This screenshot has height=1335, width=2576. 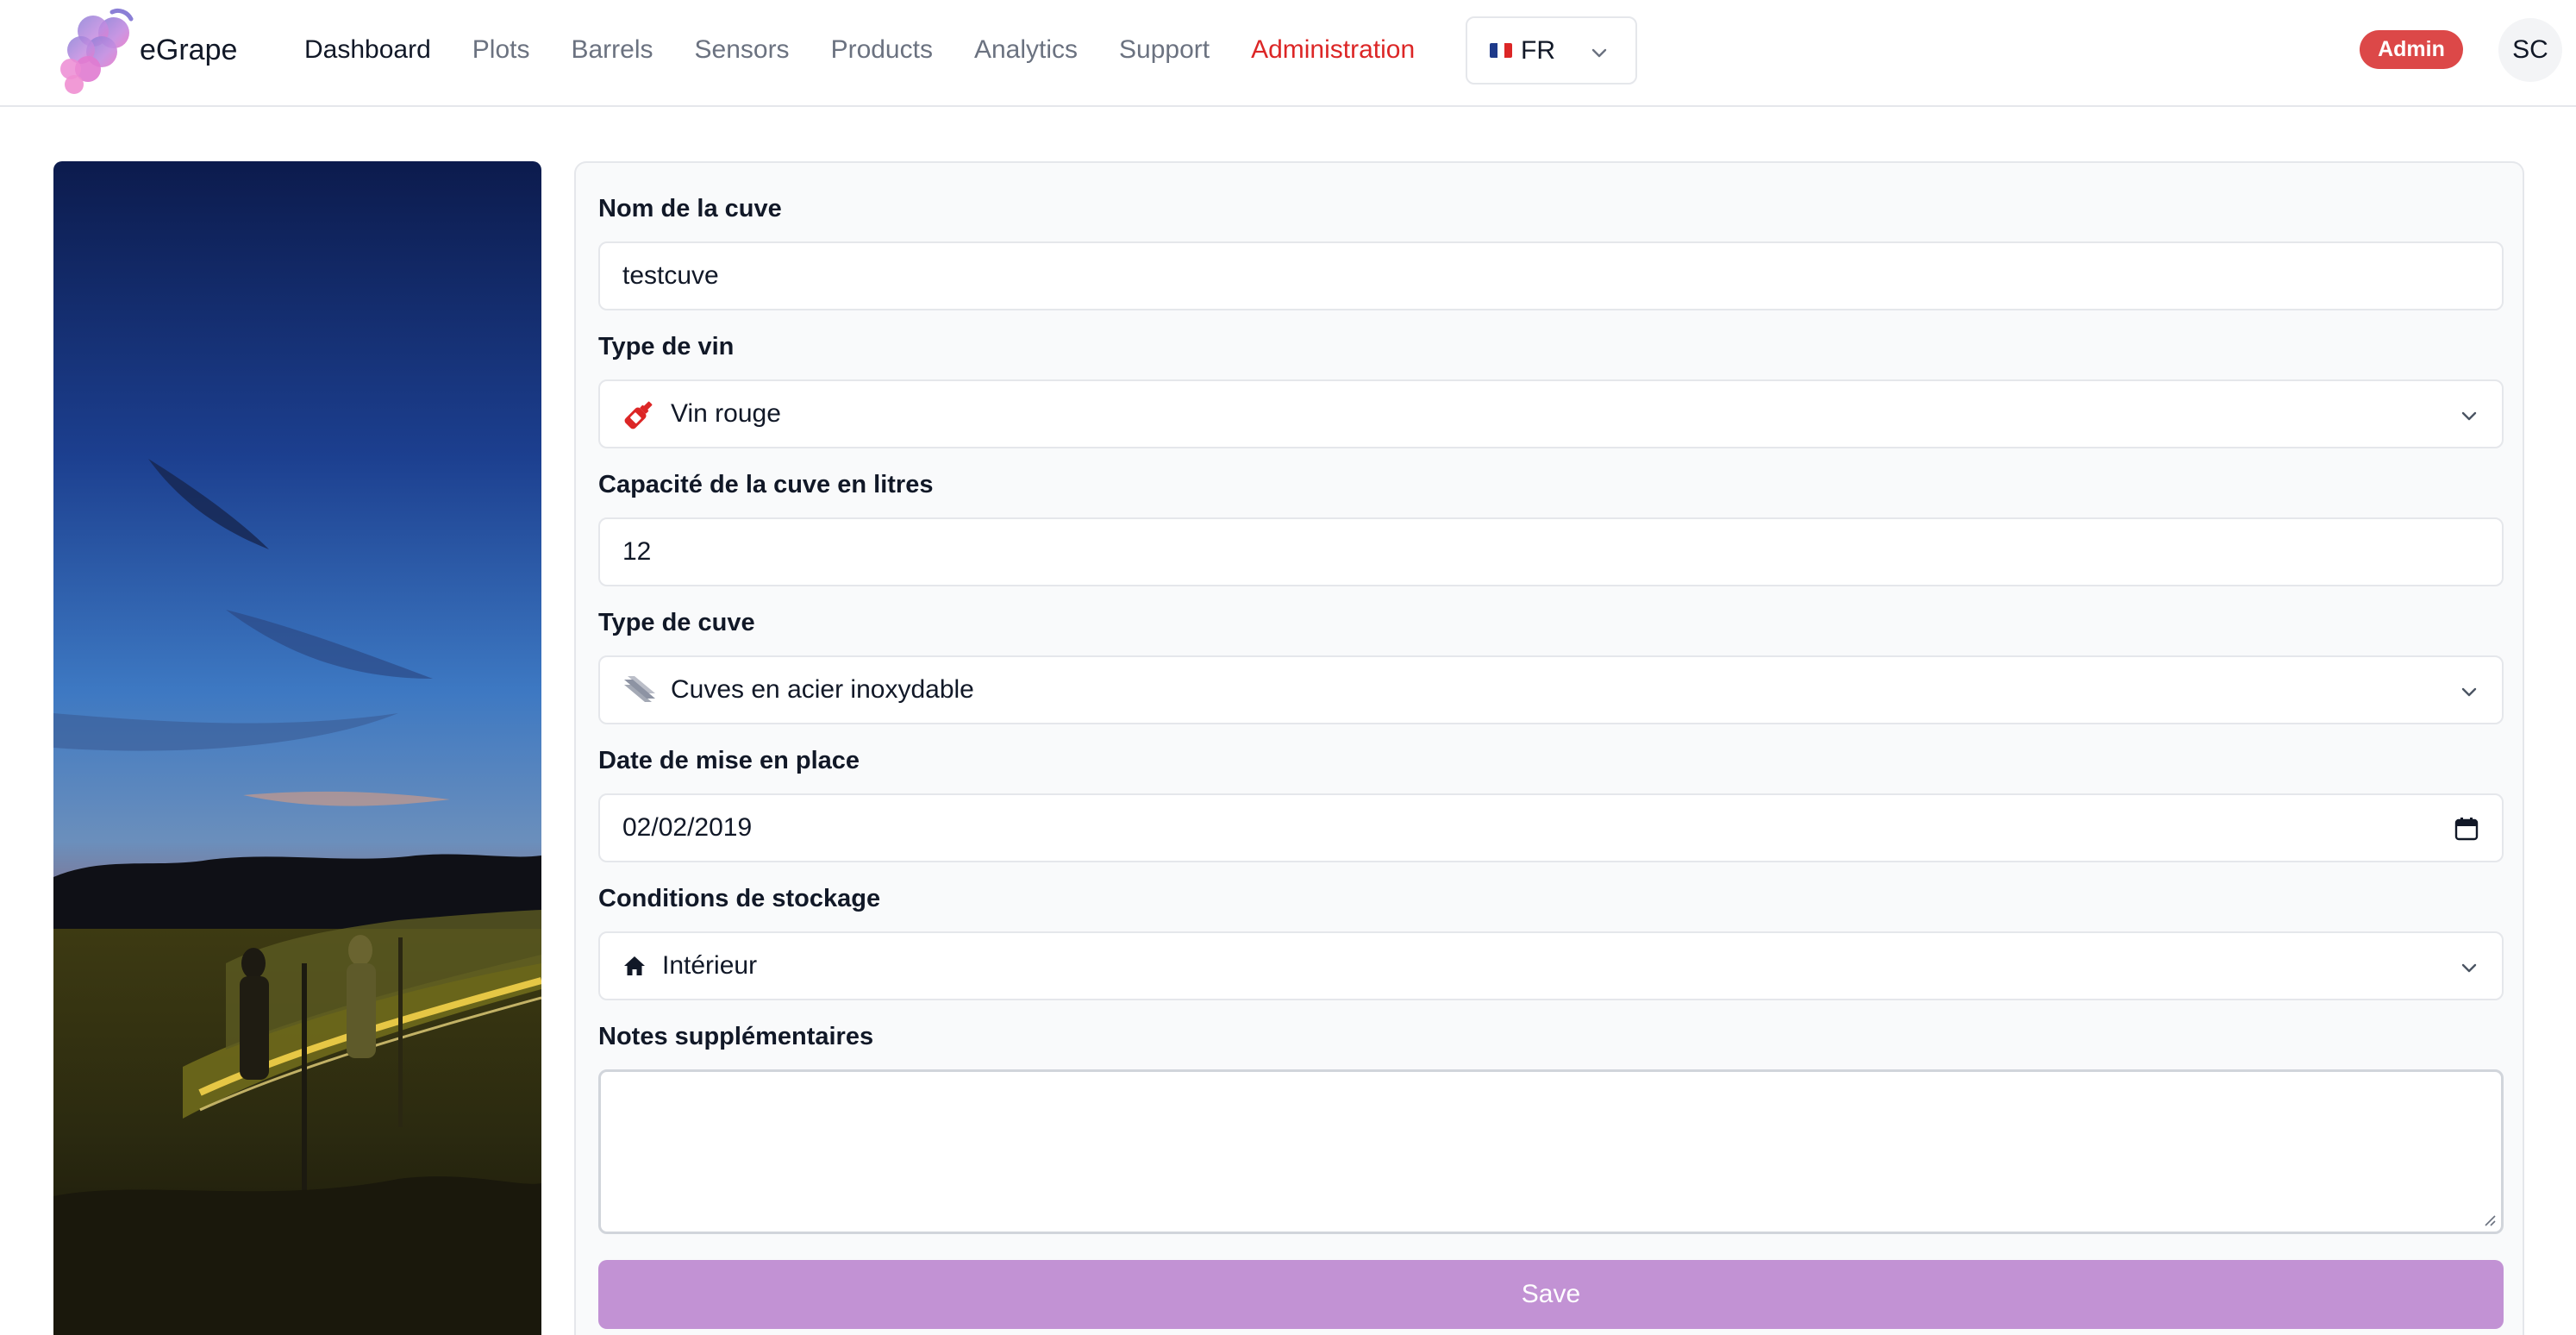 I want to click on steel-tank-icon, so click(x=640, y=690).